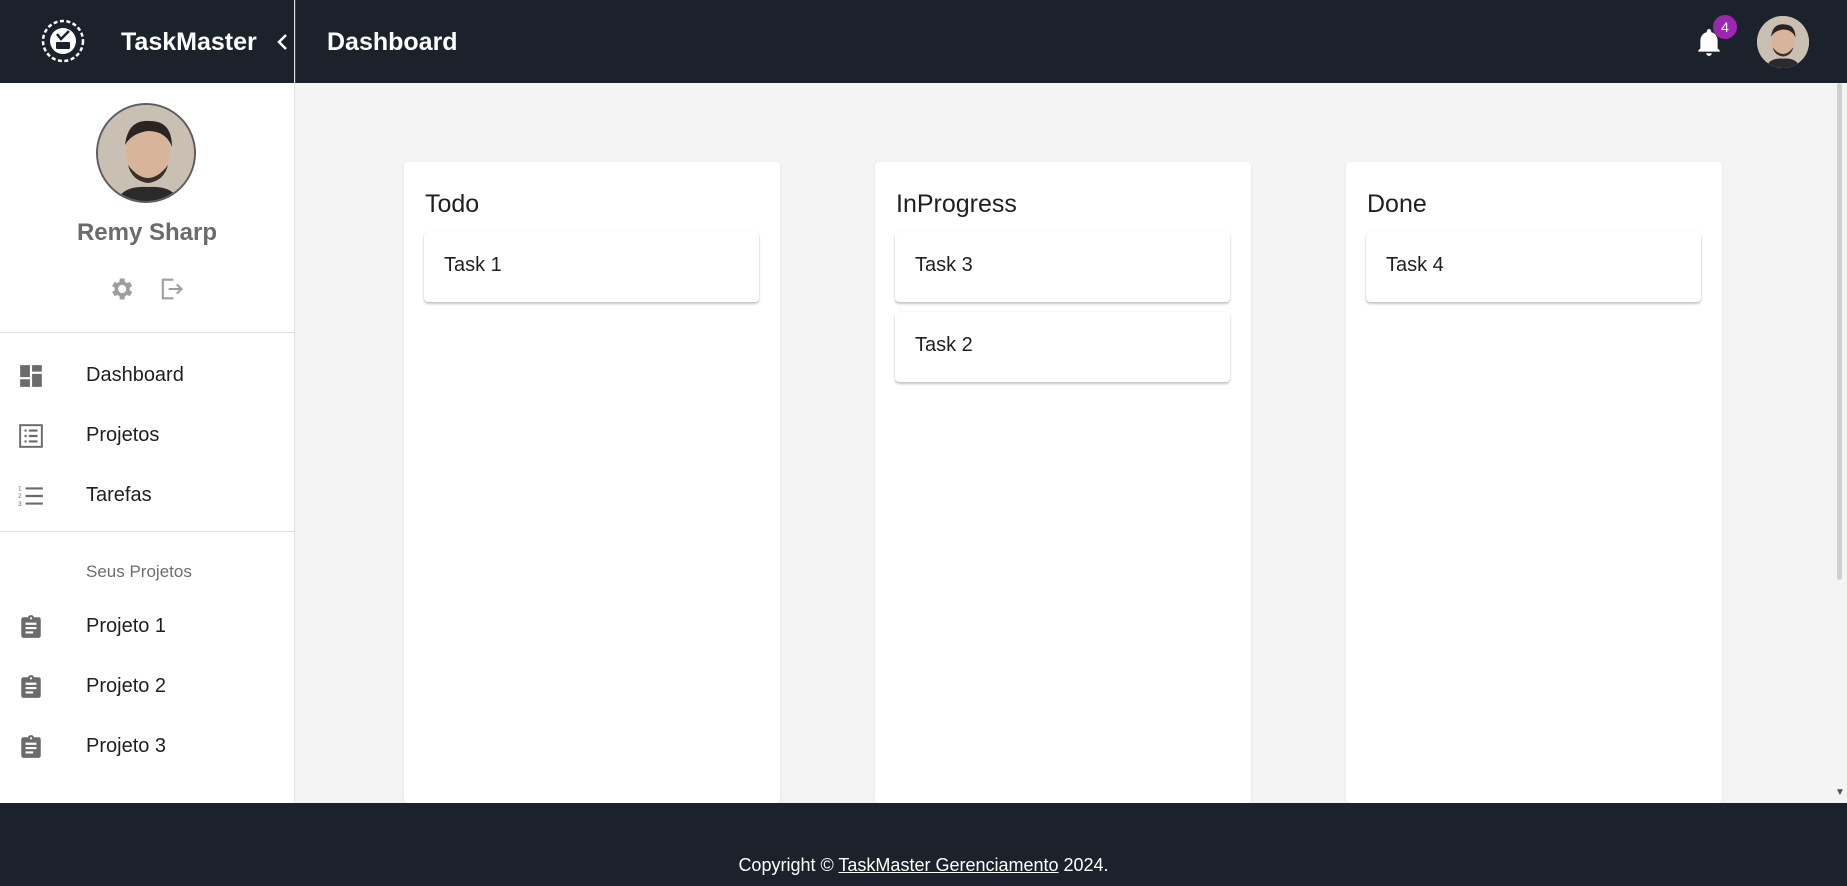 The image size is (1847, 886). Describe the element at coordinates (452, 204) in the screenshot. I see `column-title: Todo` at that location.